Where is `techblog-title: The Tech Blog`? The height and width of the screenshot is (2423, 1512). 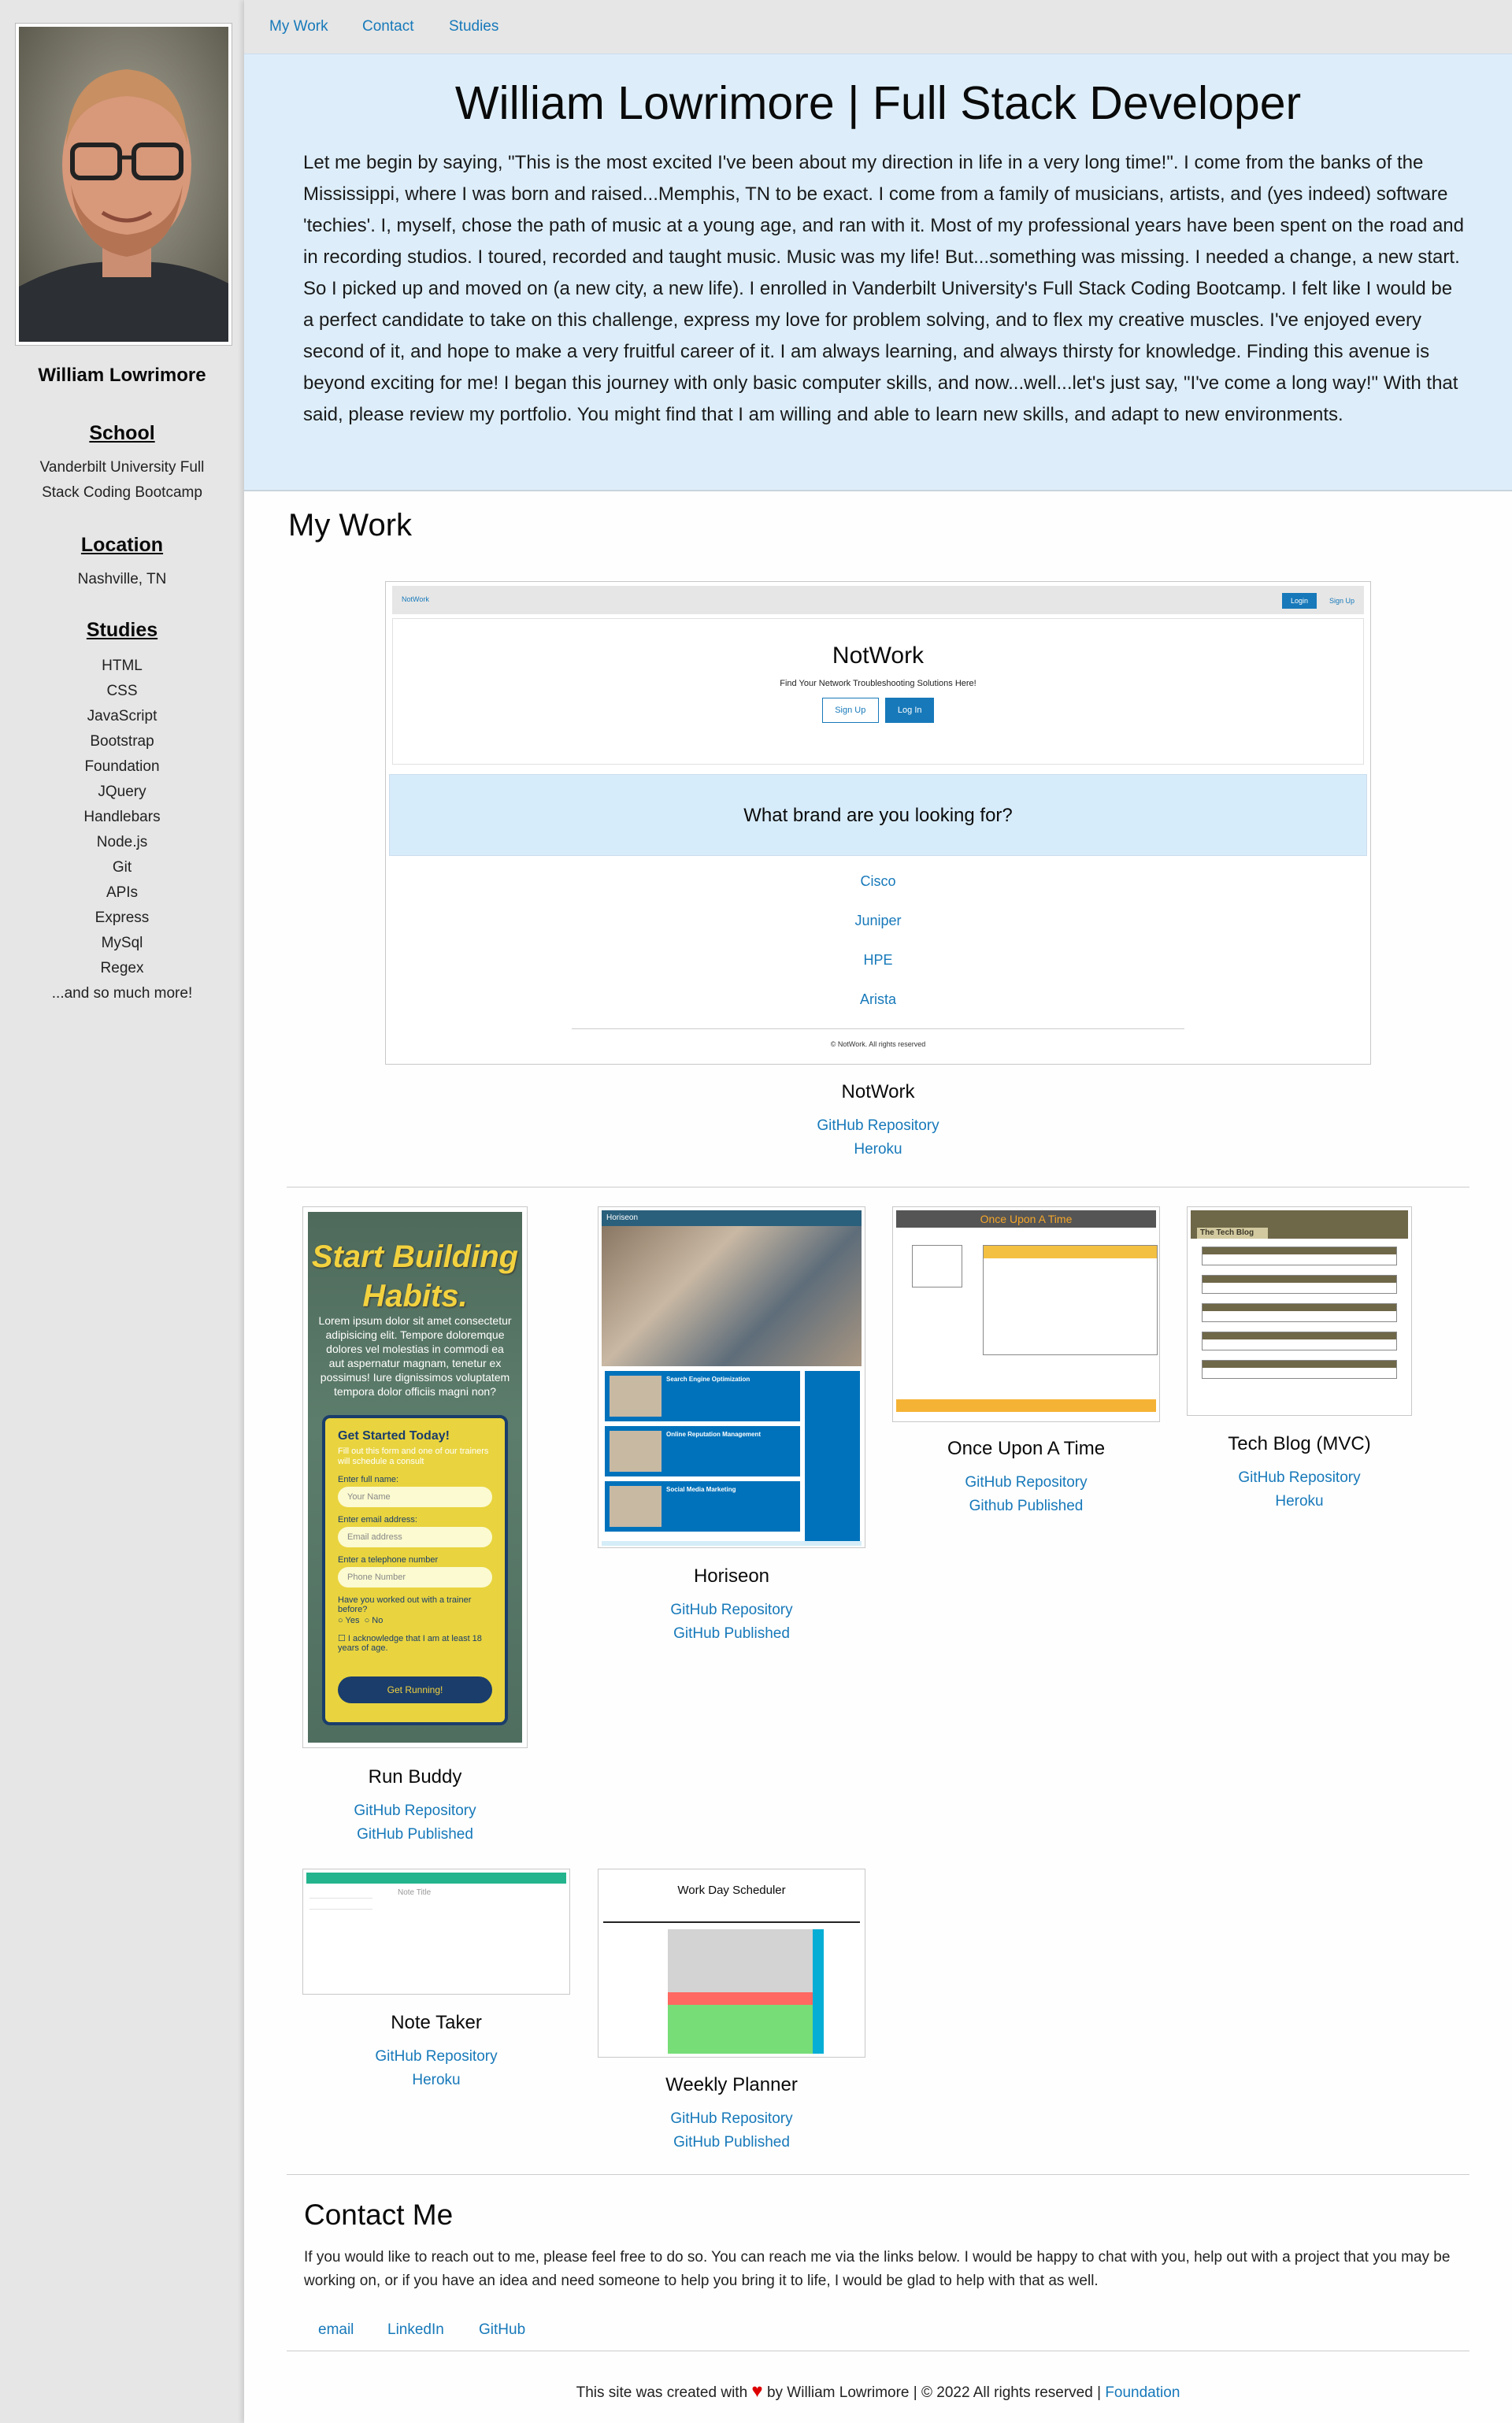 techblog-title: The Tech Blog is located at coordinates (1232, 1233).